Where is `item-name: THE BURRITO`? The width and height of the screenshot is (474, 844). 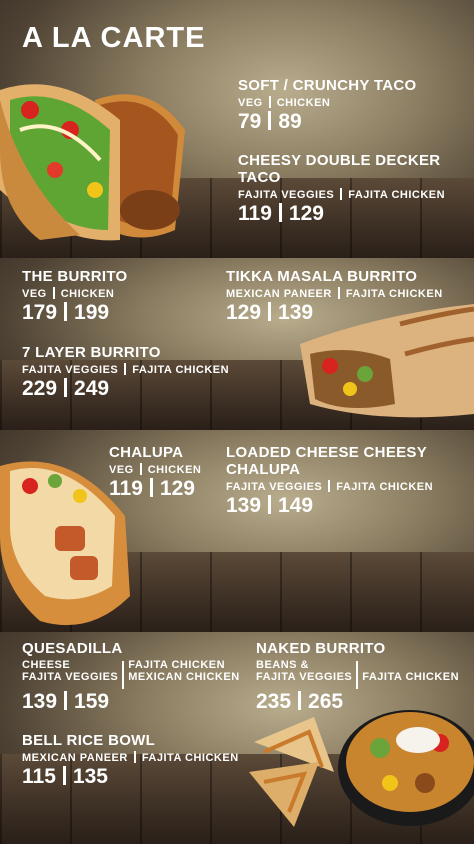
item-name: THE BURRITO is located at coordinates (75, 276).